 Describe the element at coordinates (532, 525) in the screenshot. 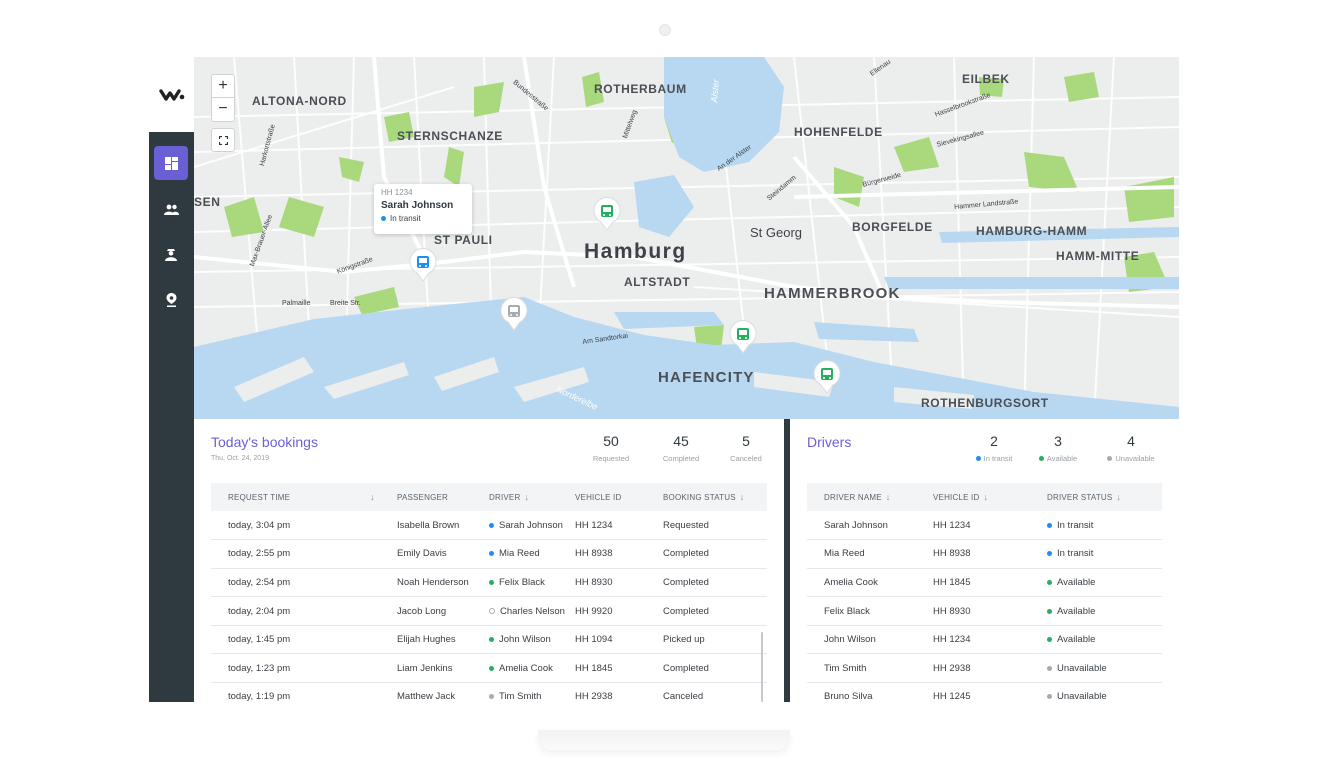

I see `driver-cell: Sarah Johnson` at that location.